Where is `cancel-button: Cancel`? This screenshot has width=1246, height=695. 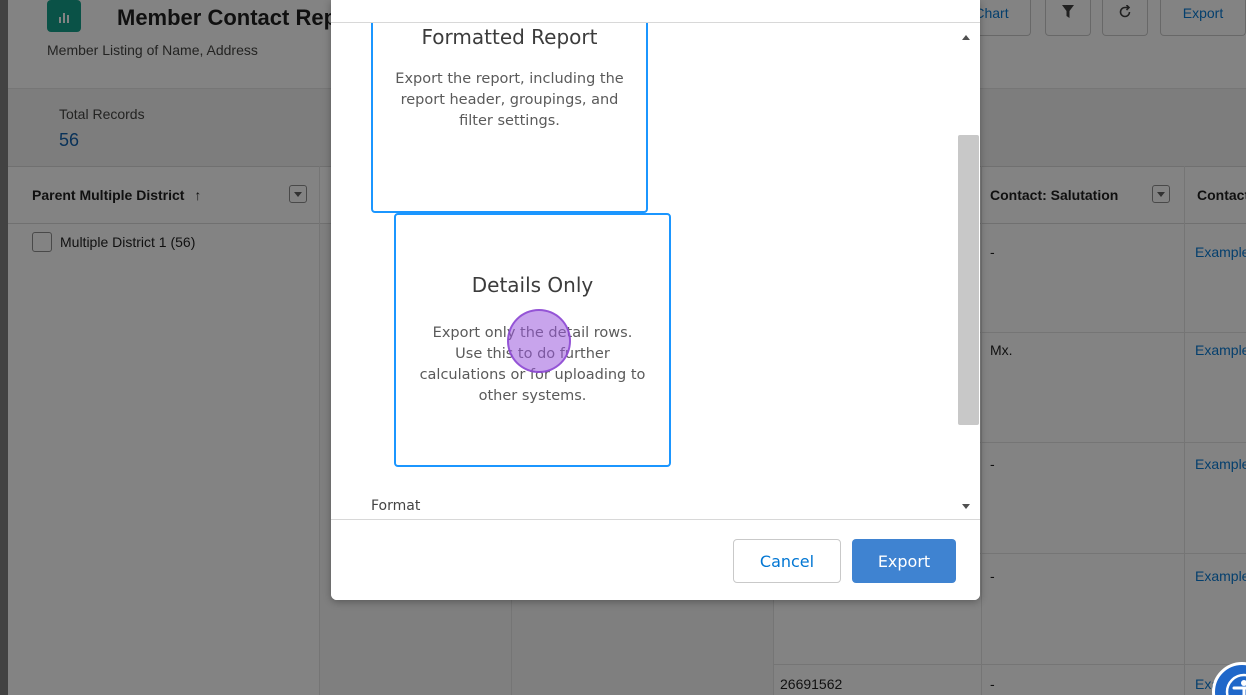
cancel-button: Cancel is located at coordinates (787, 561).